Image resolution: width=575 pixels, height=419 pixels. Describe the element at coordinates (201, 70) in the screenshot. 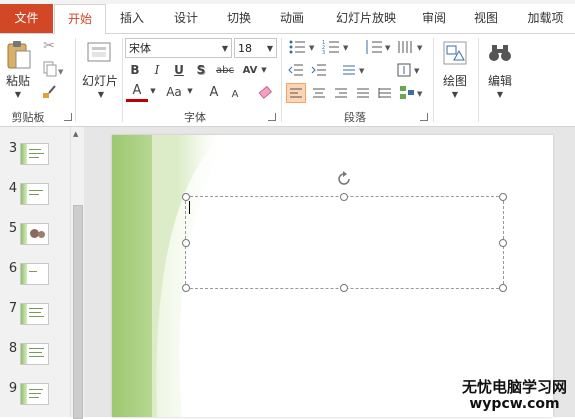

I see `shadow-button: S` at that location.